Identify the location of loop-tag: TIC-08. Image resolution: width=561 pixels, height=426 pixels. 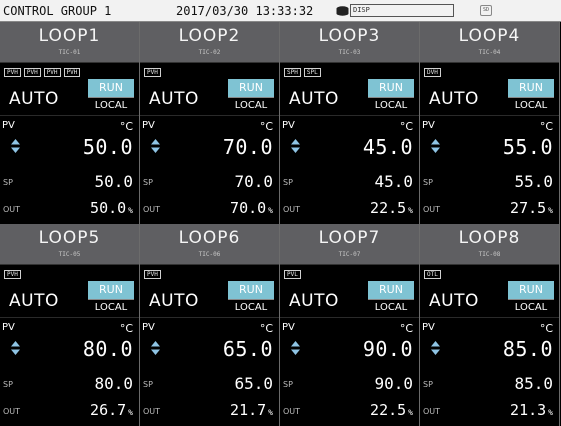
(489, 254).